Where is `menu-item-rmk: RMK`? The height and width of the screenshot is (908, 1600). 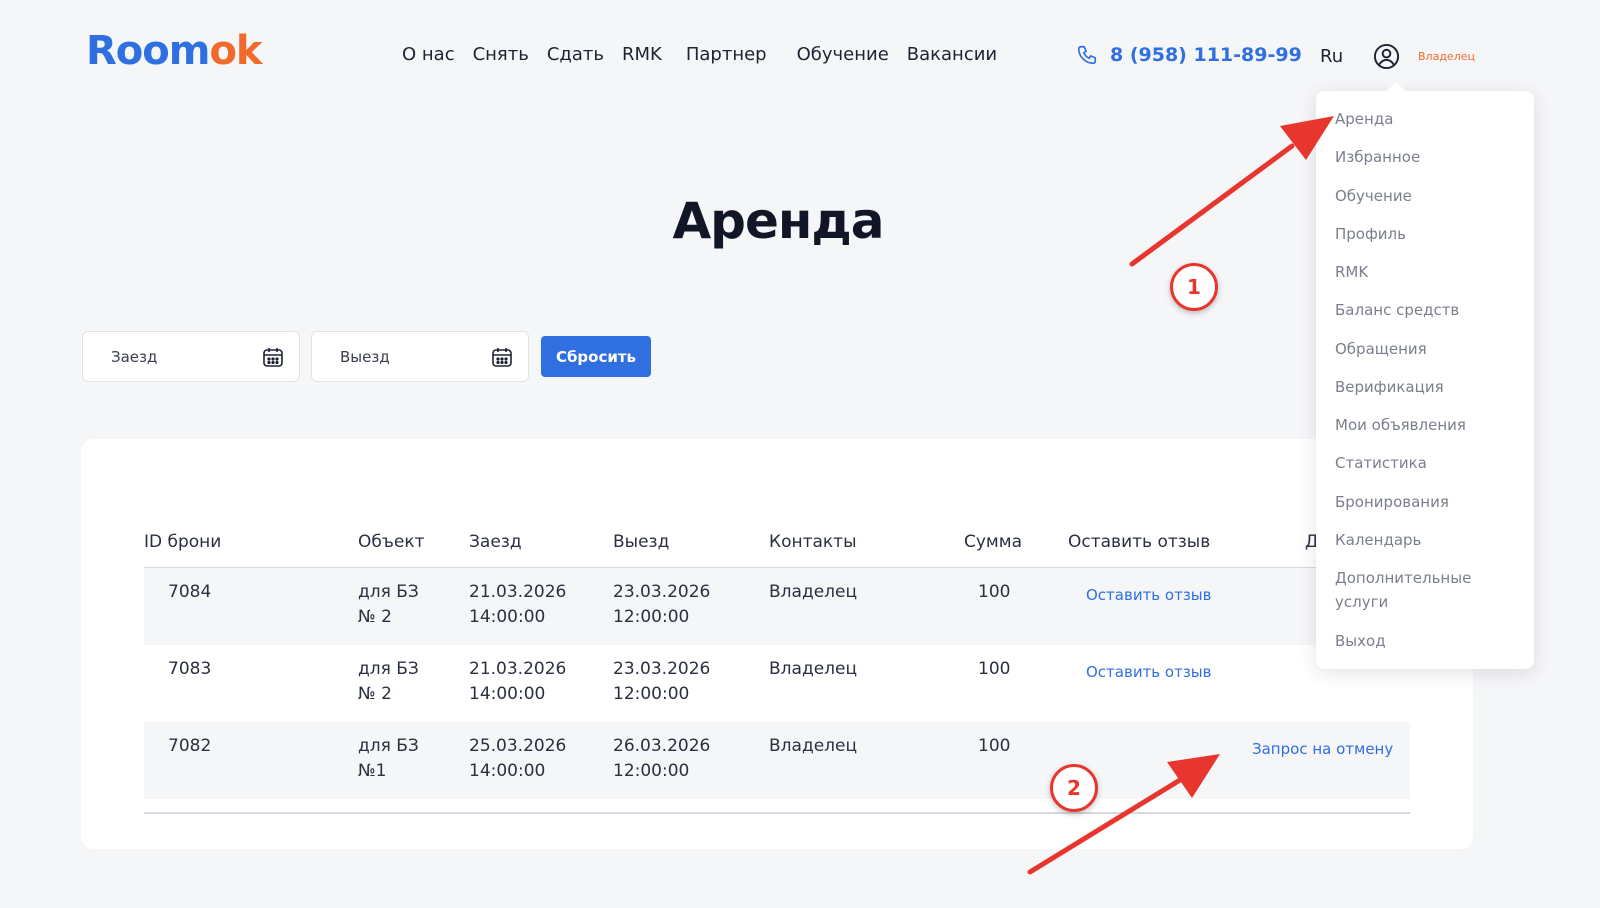 menu-item-rmk: RMK is located at coordinates (1351, 272).